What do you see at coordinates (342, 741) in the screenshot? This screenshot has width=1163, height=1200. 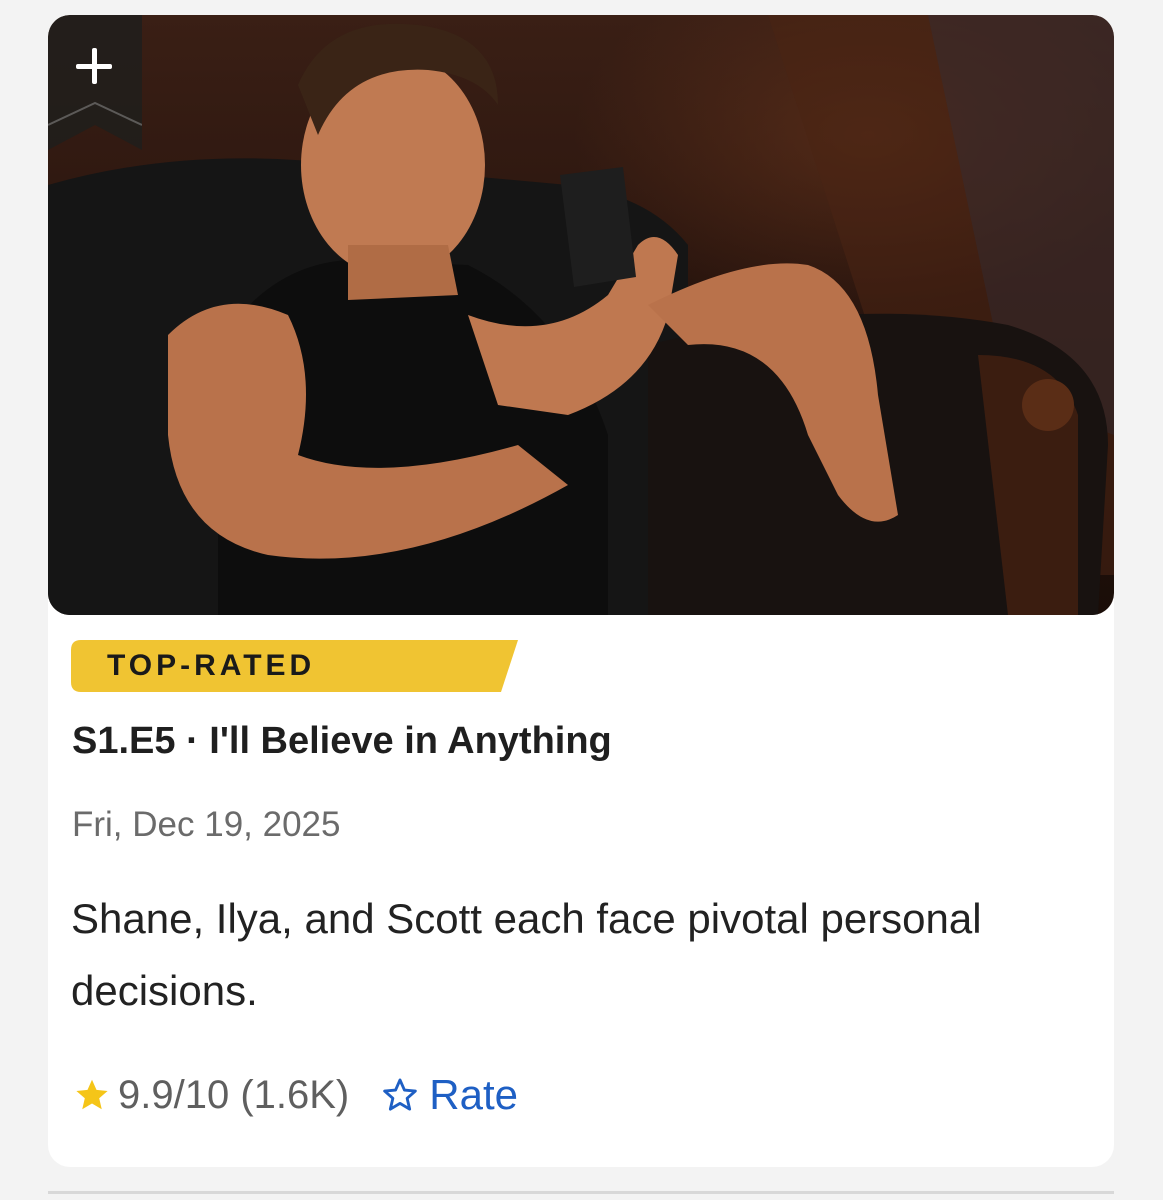 I see `episode-title: S1.E5 · I'll Believe in Anything` at bounding box center [342, 741].